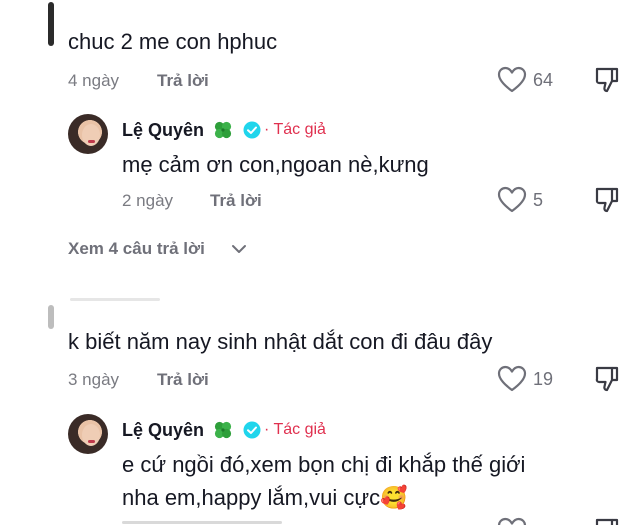  Describe the element at coordinates (115, 299) in the screenshot. I see `comment-author-name` at that location.